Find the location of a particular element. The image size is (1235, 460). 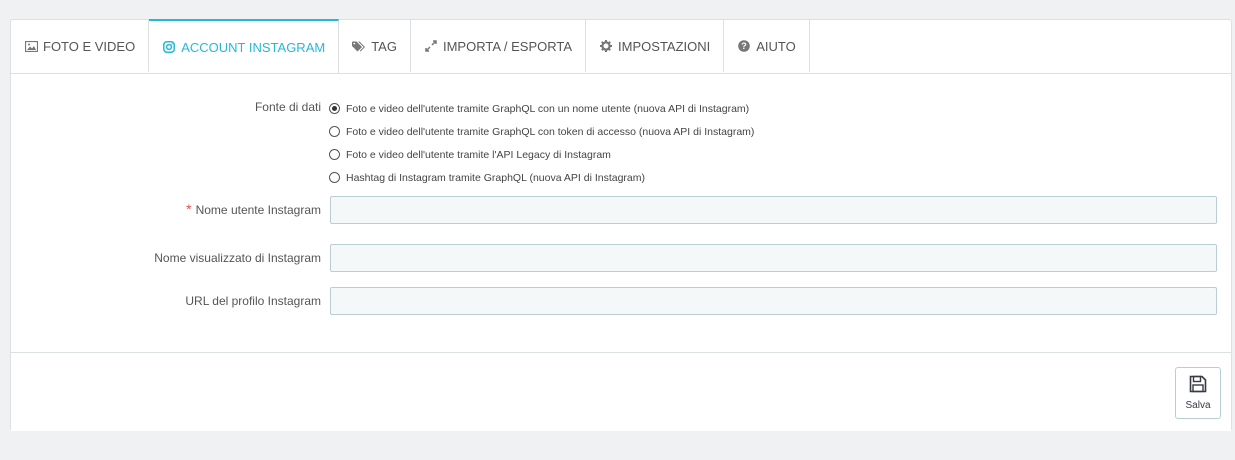

gear-icon is located at coordinates (606, 46).